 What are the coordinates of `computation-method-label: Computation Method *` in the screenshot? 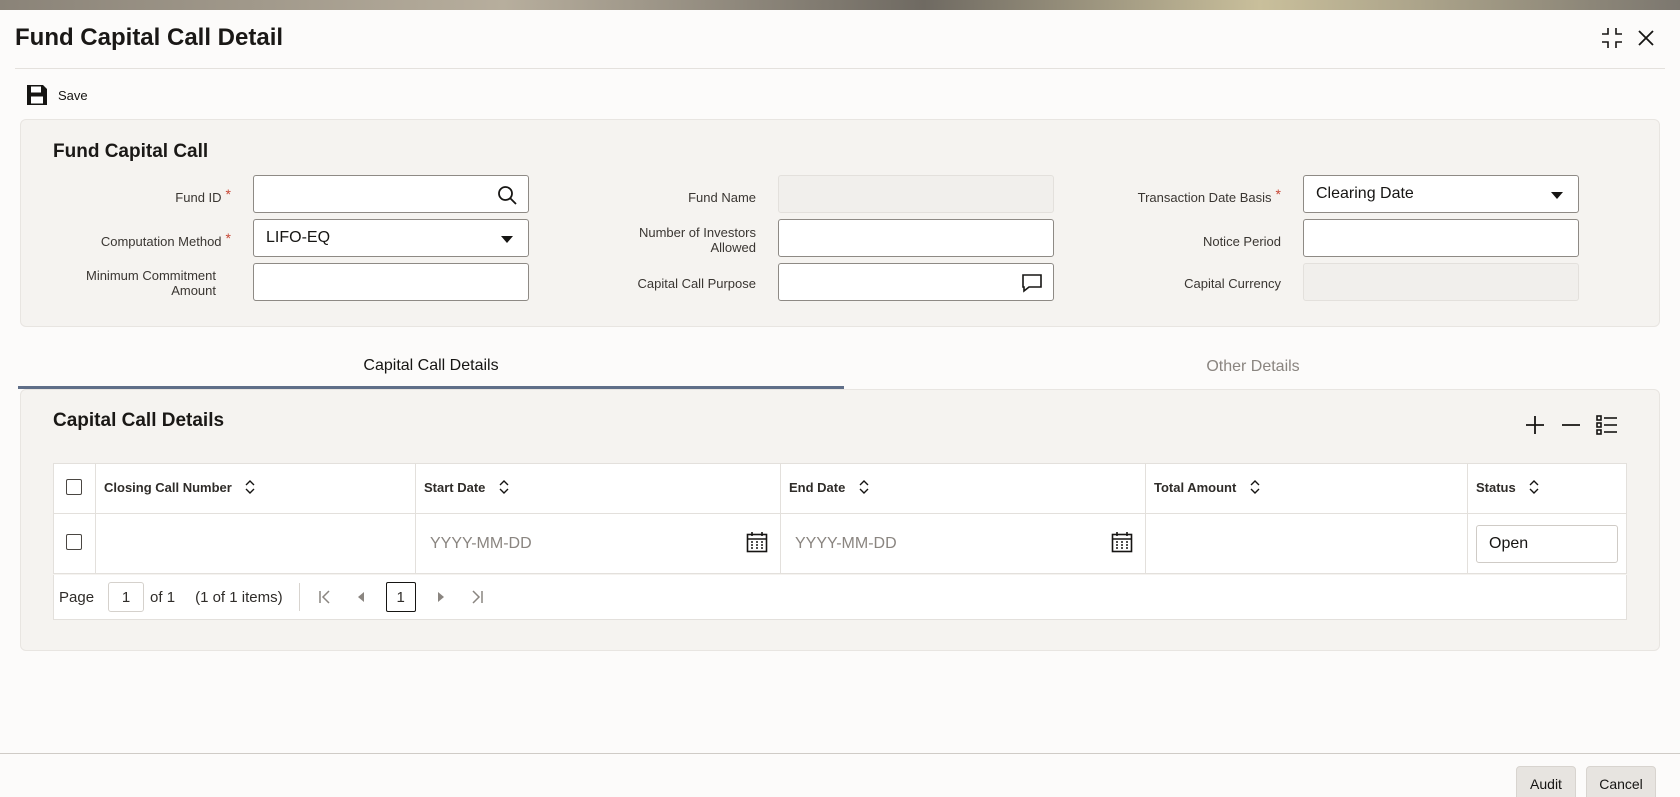 It's located at (165, 240).